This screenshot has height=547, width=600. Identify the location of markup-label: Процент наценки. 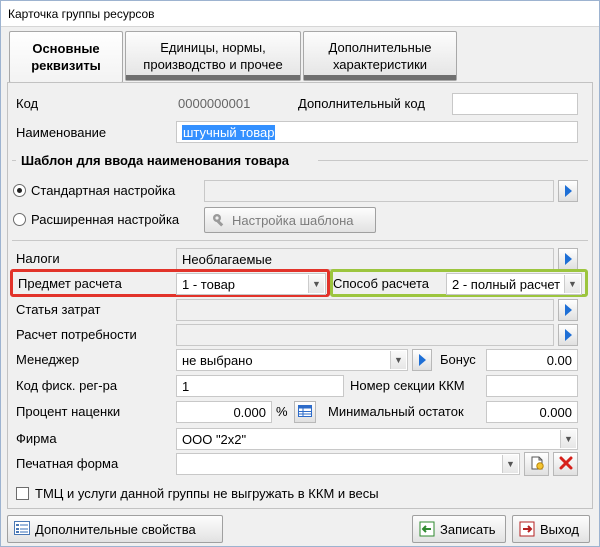
(68, 411).